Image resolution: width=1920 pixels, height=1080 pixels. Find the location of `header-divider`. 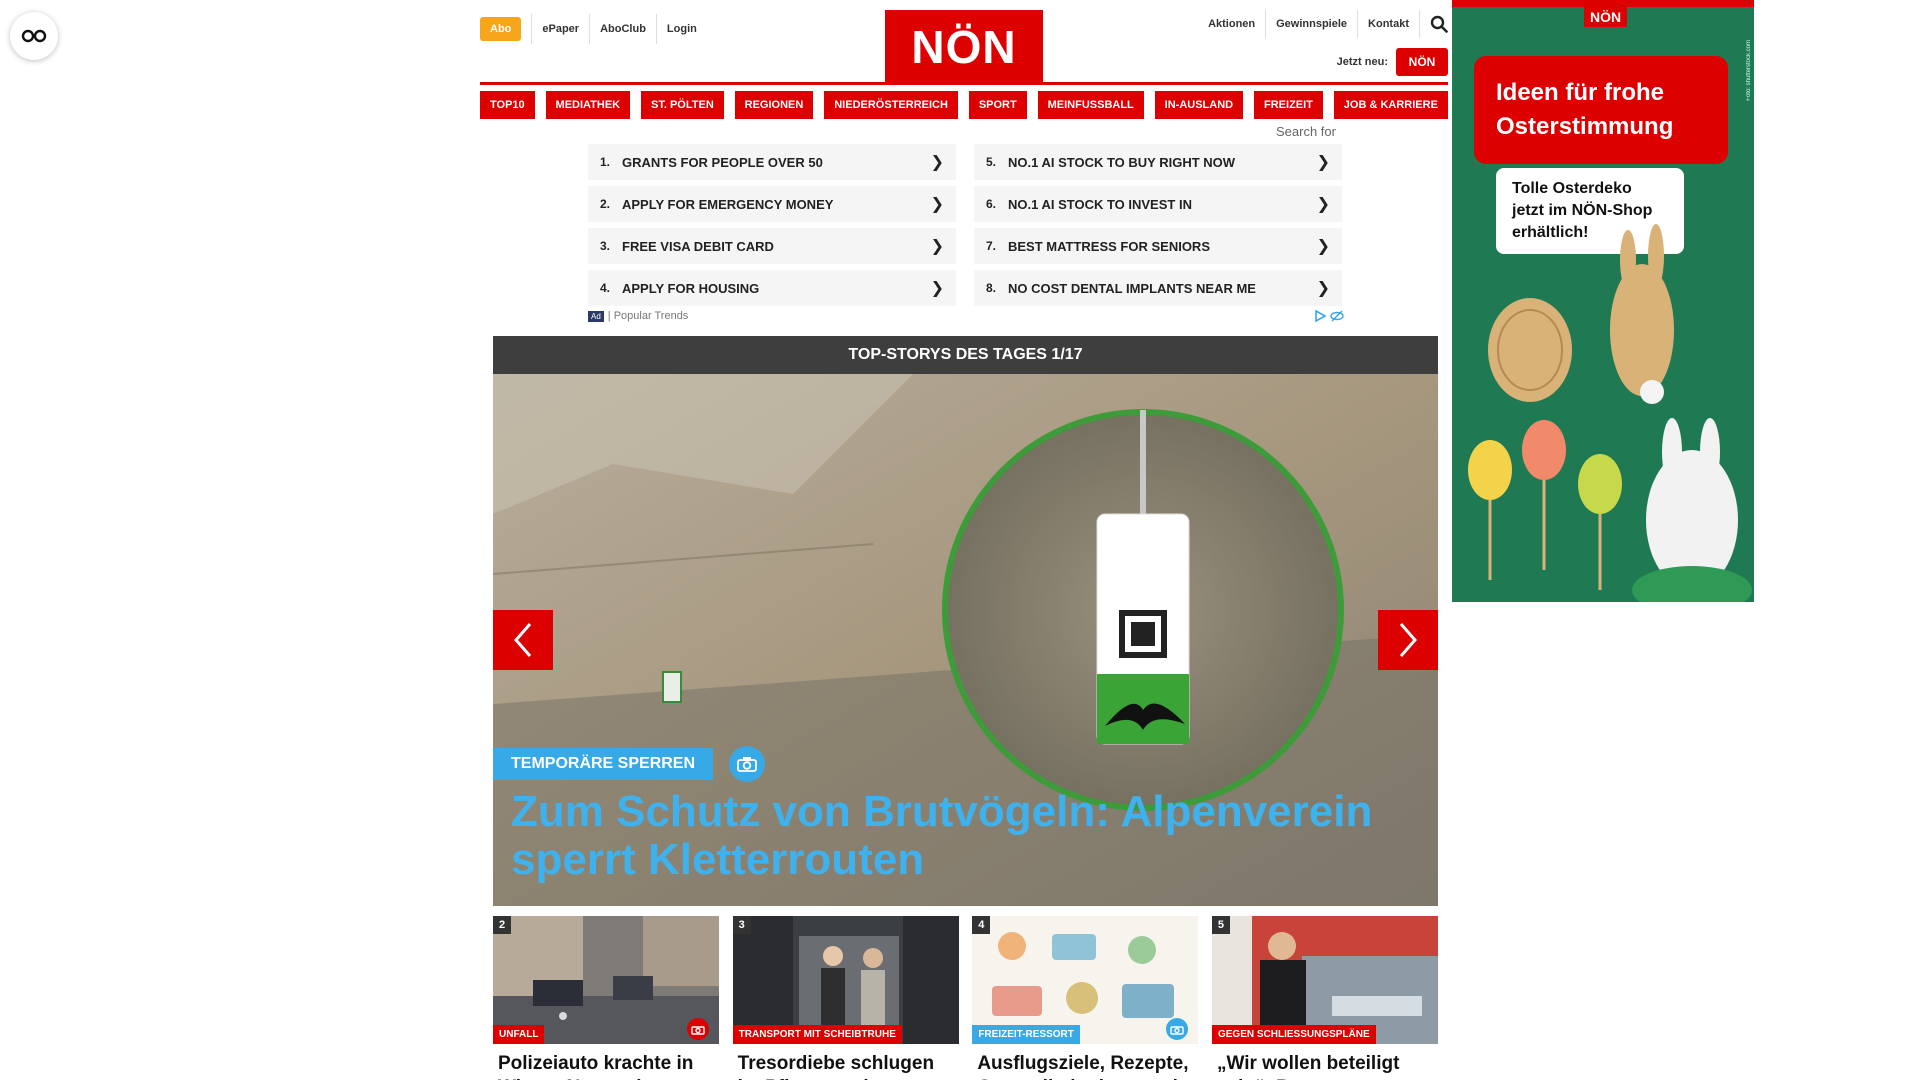

header-divider is located at coordinates (964, 83).